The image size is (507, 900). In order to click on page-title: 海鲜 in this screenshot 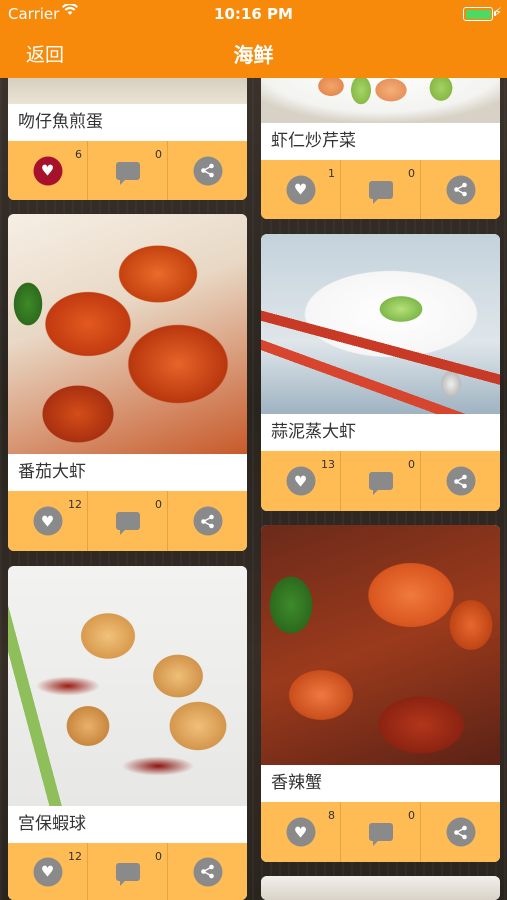, I will do `click(253, 55)`.